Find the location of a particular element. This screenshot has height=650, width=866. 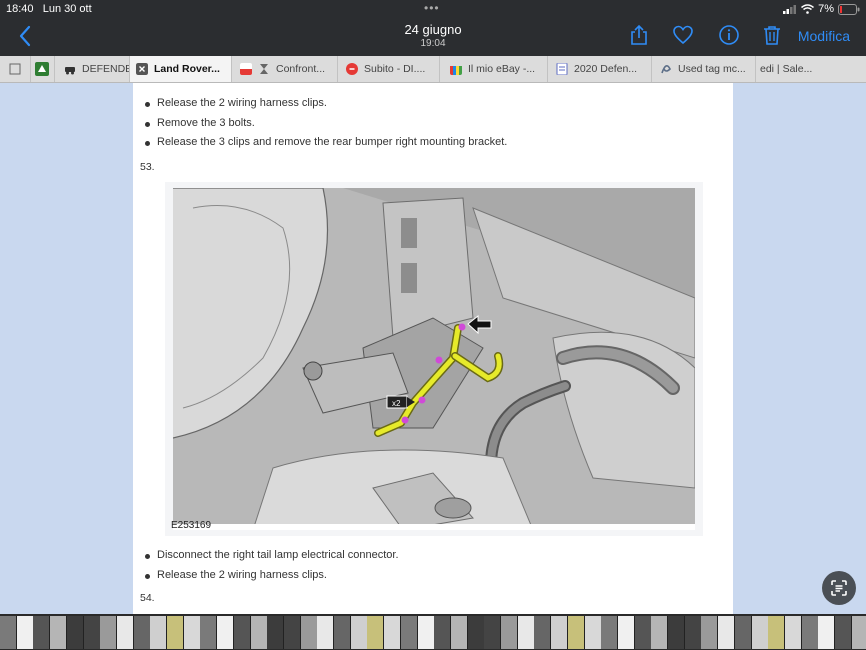

share-icon is located at coordinates (639, 35).